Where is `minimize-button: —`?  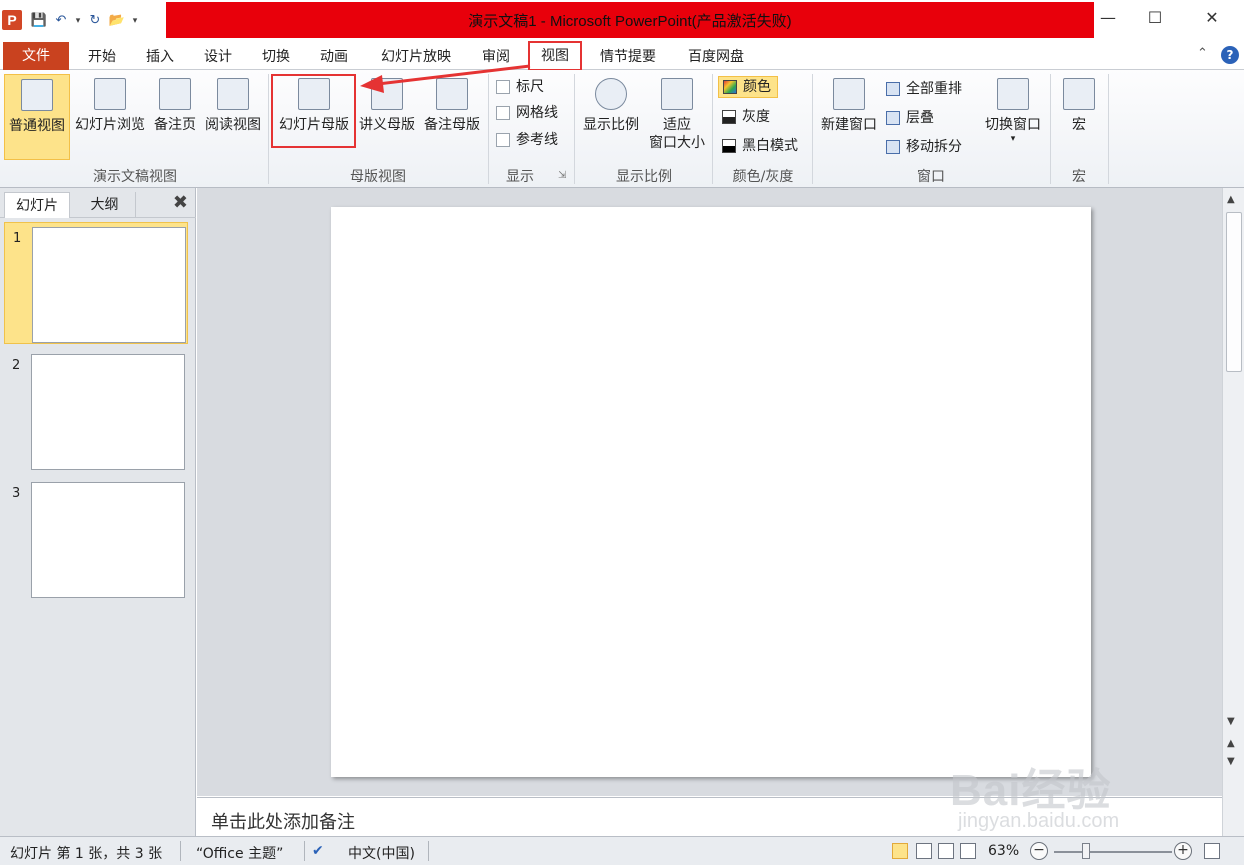
minimize-button: — is located at coordinates (1108, 18).